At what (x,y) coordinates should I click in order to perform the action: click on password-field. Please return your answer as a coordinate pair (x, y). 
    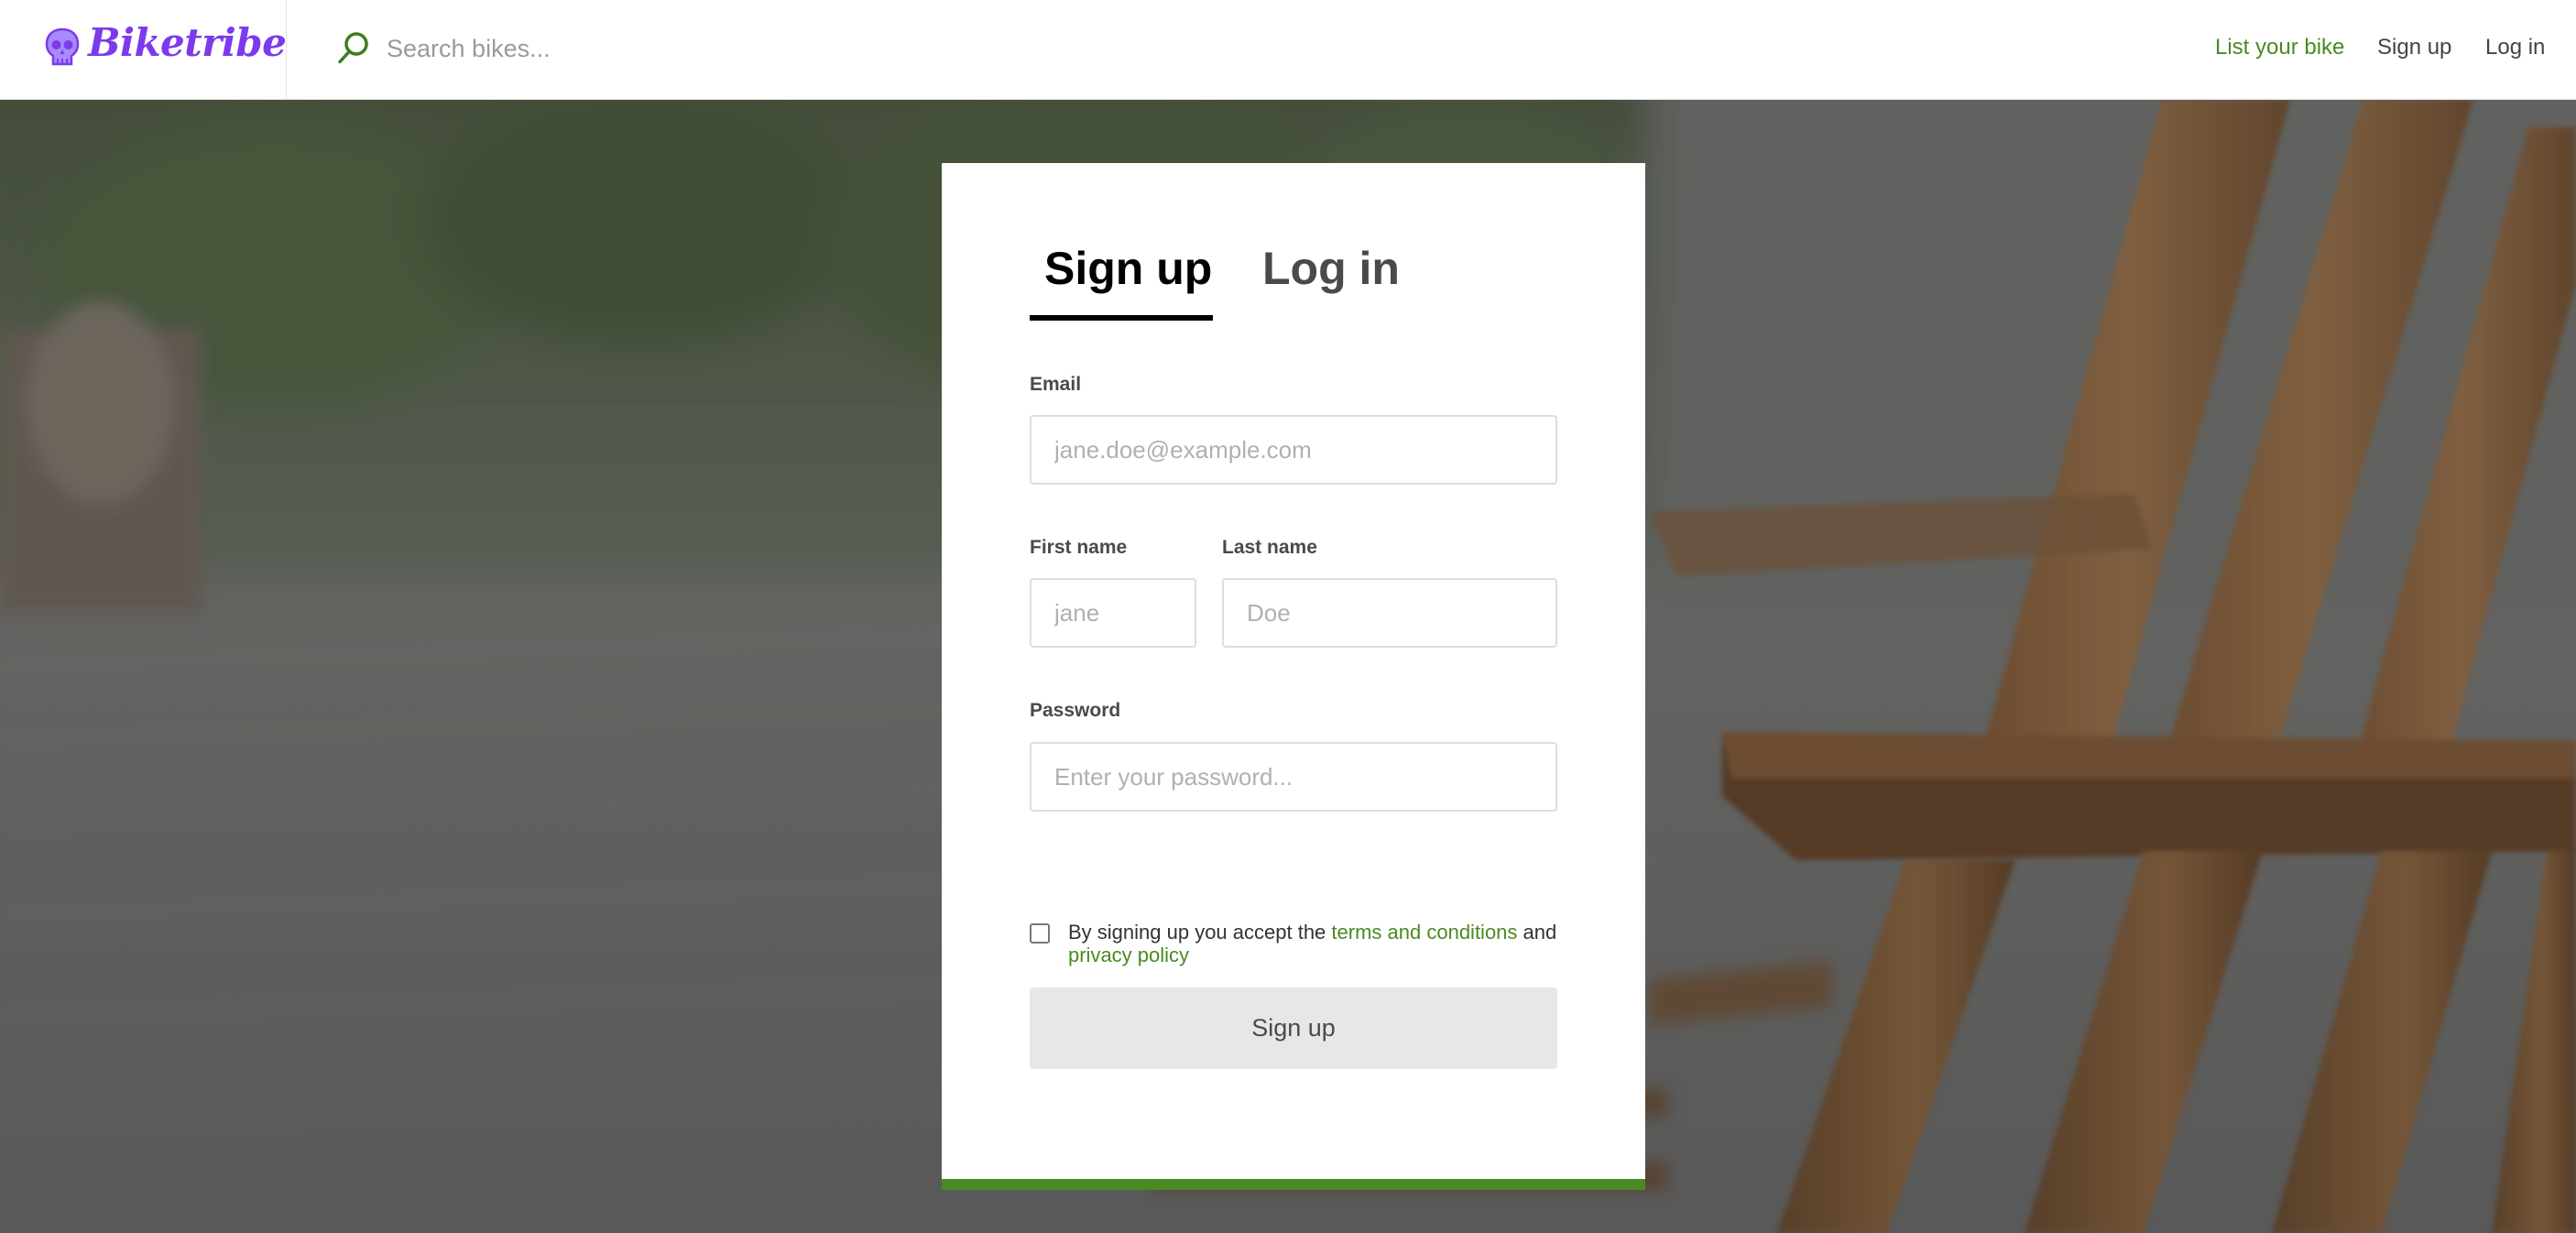
    Looking at the image, I should click on (1293, 777).